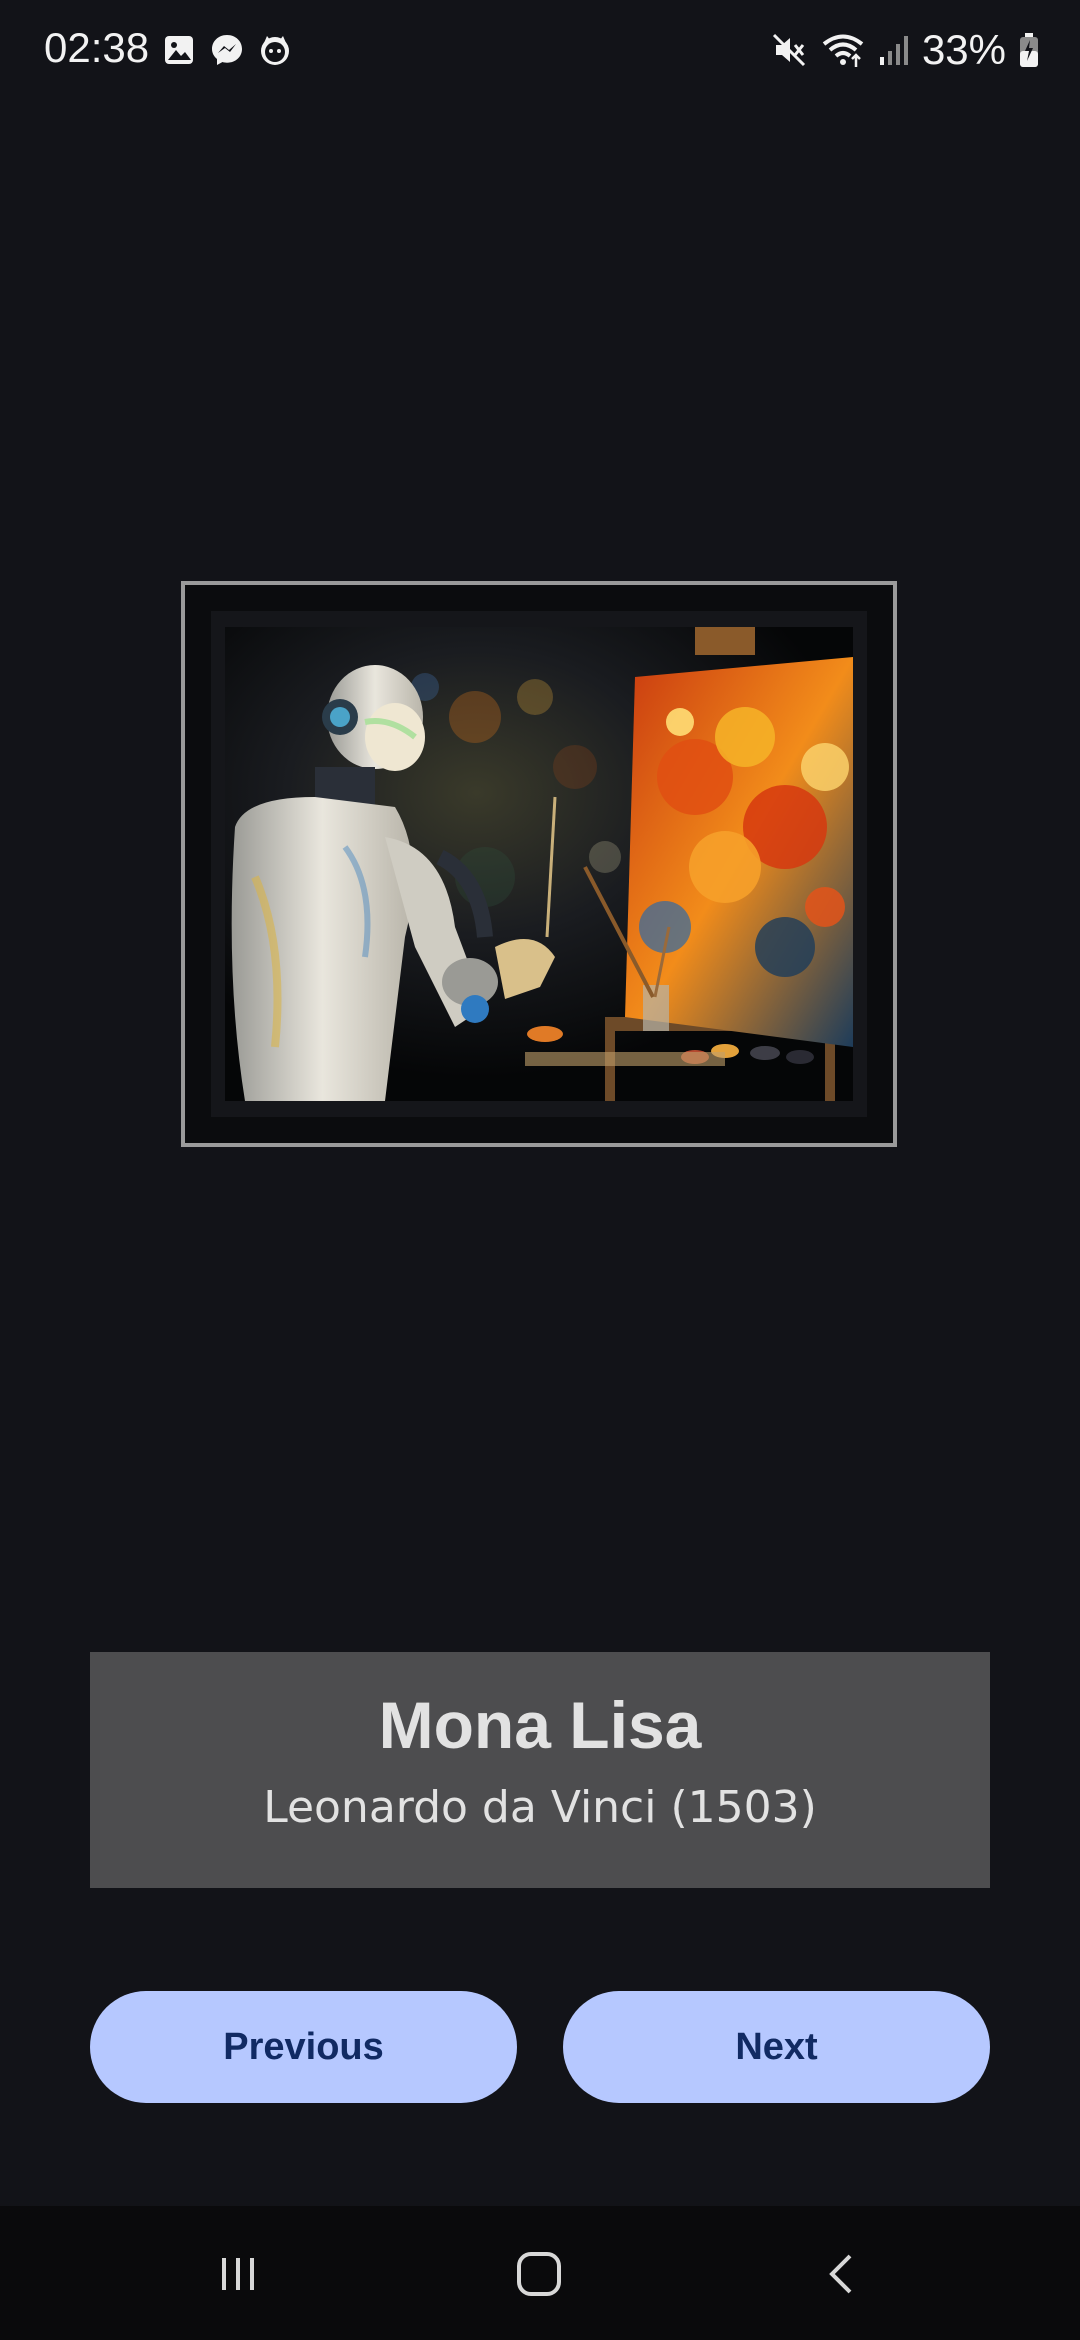 The height and width of the screenshot is (2340, 1080). I want to click on signal-icon, so click(893, 50).